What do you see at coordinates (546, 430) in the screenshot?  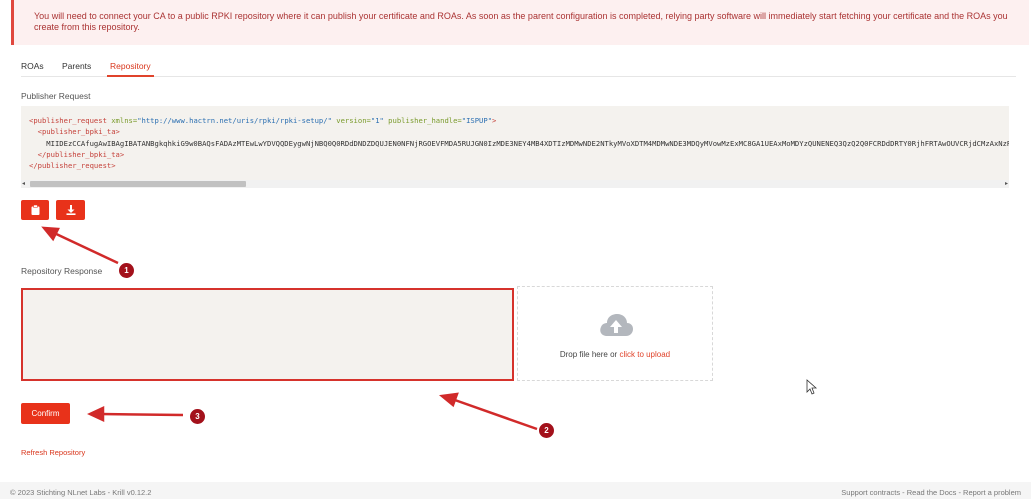 I see `annotation-marker-2: 2` at bounding box center [546, 430].